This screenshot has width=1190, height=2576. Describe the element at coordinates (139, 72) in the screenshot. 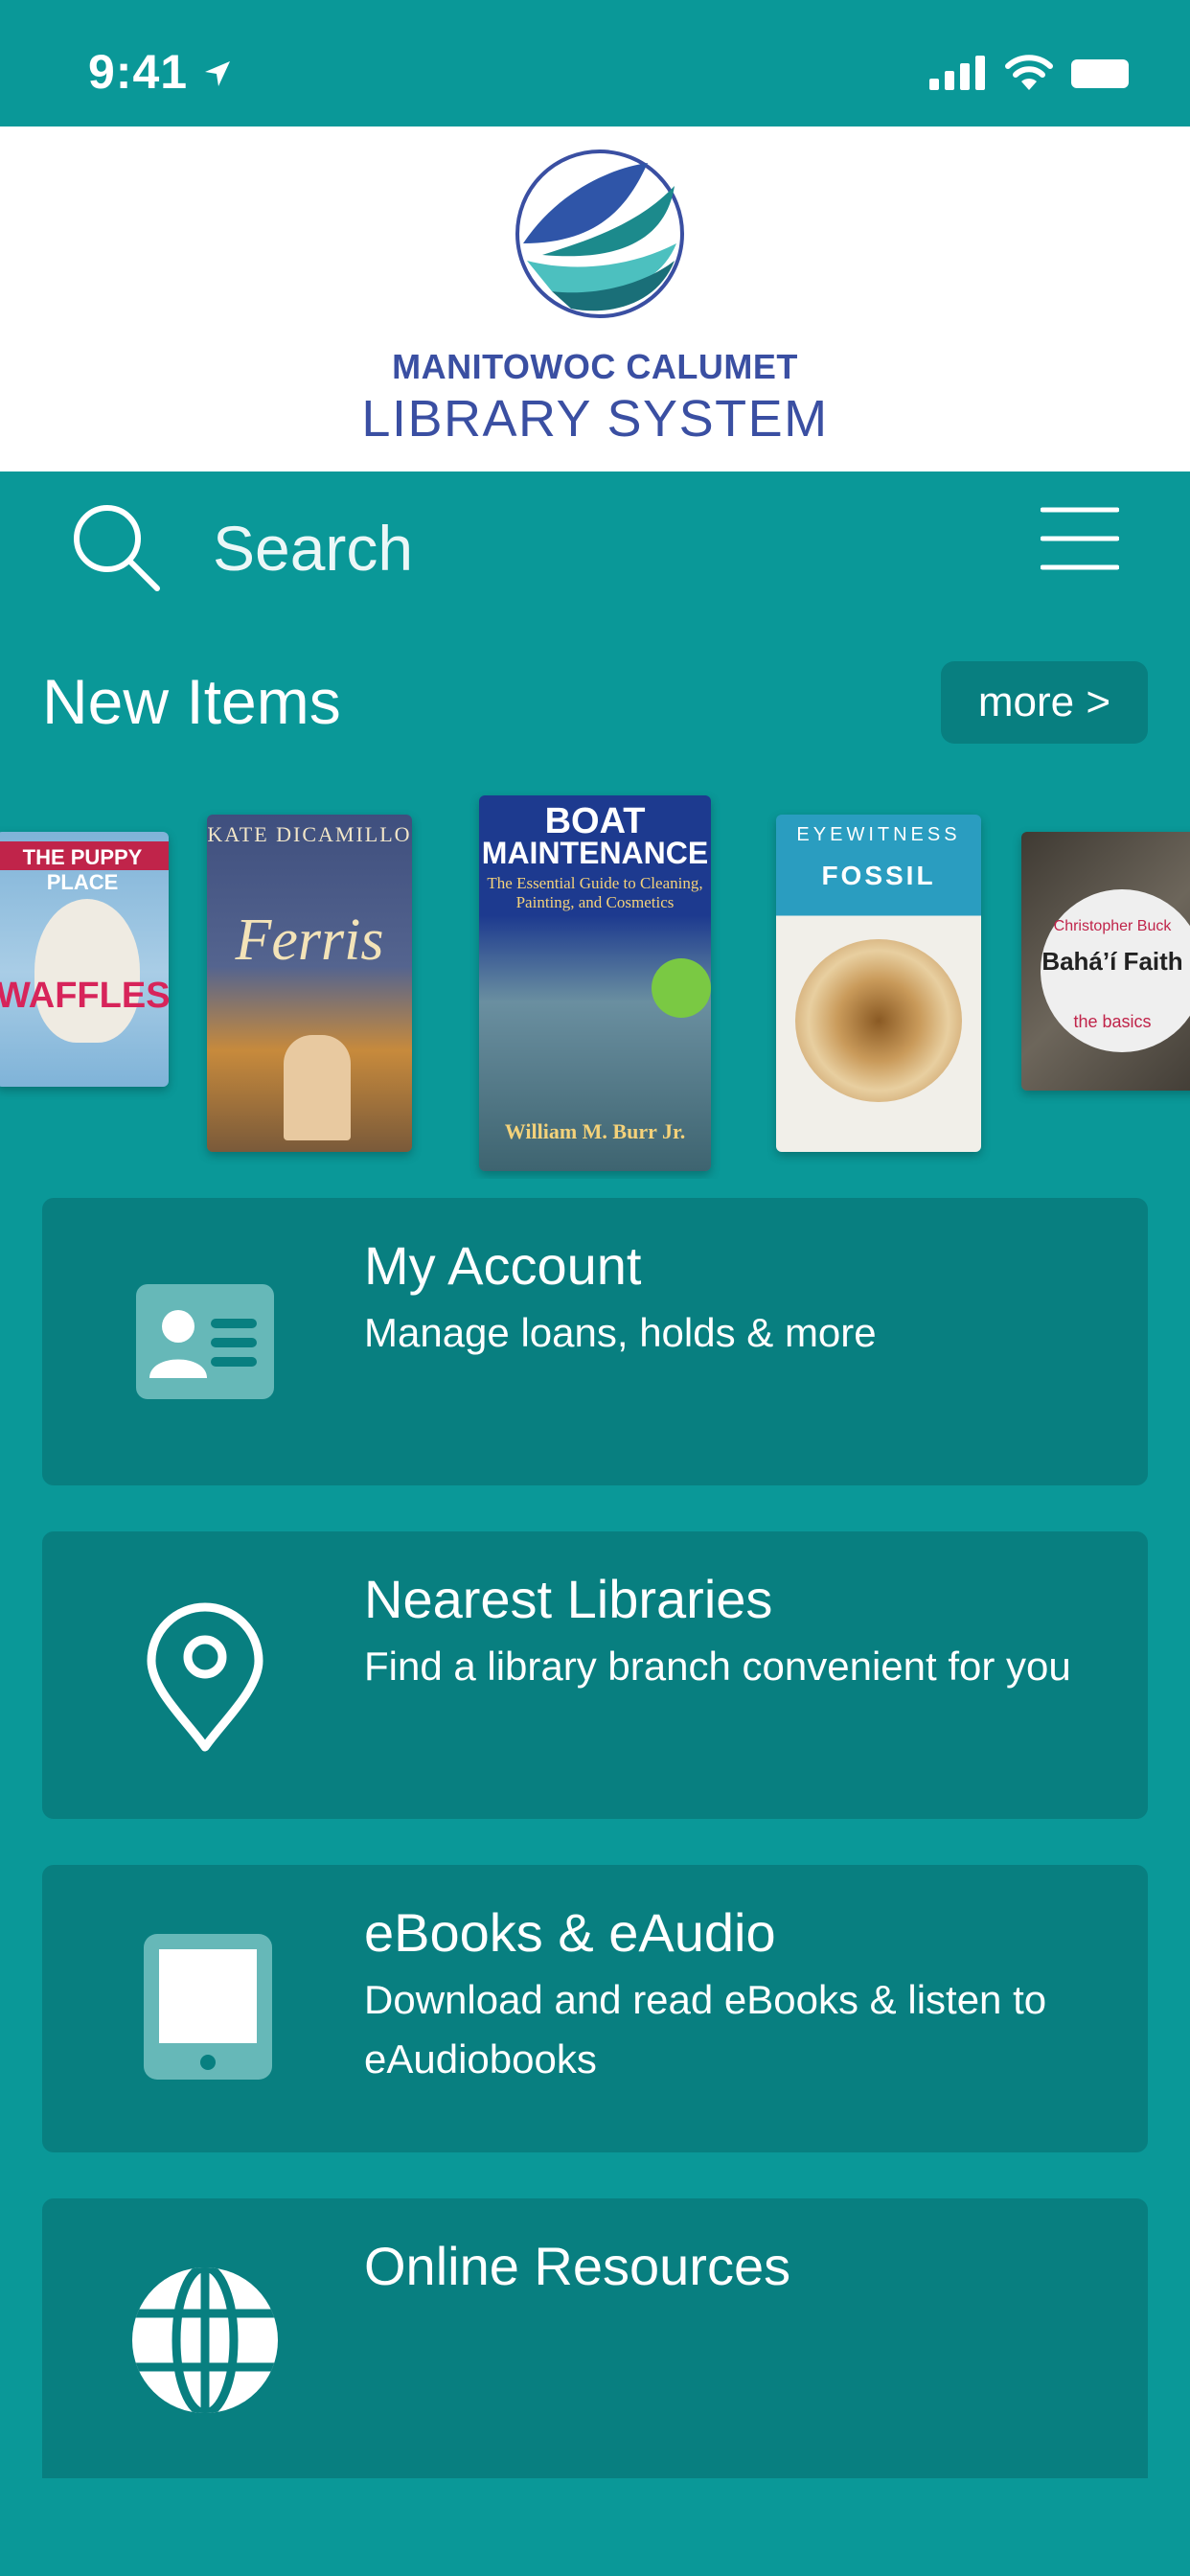

I see `status-time: 9:41` at that location.